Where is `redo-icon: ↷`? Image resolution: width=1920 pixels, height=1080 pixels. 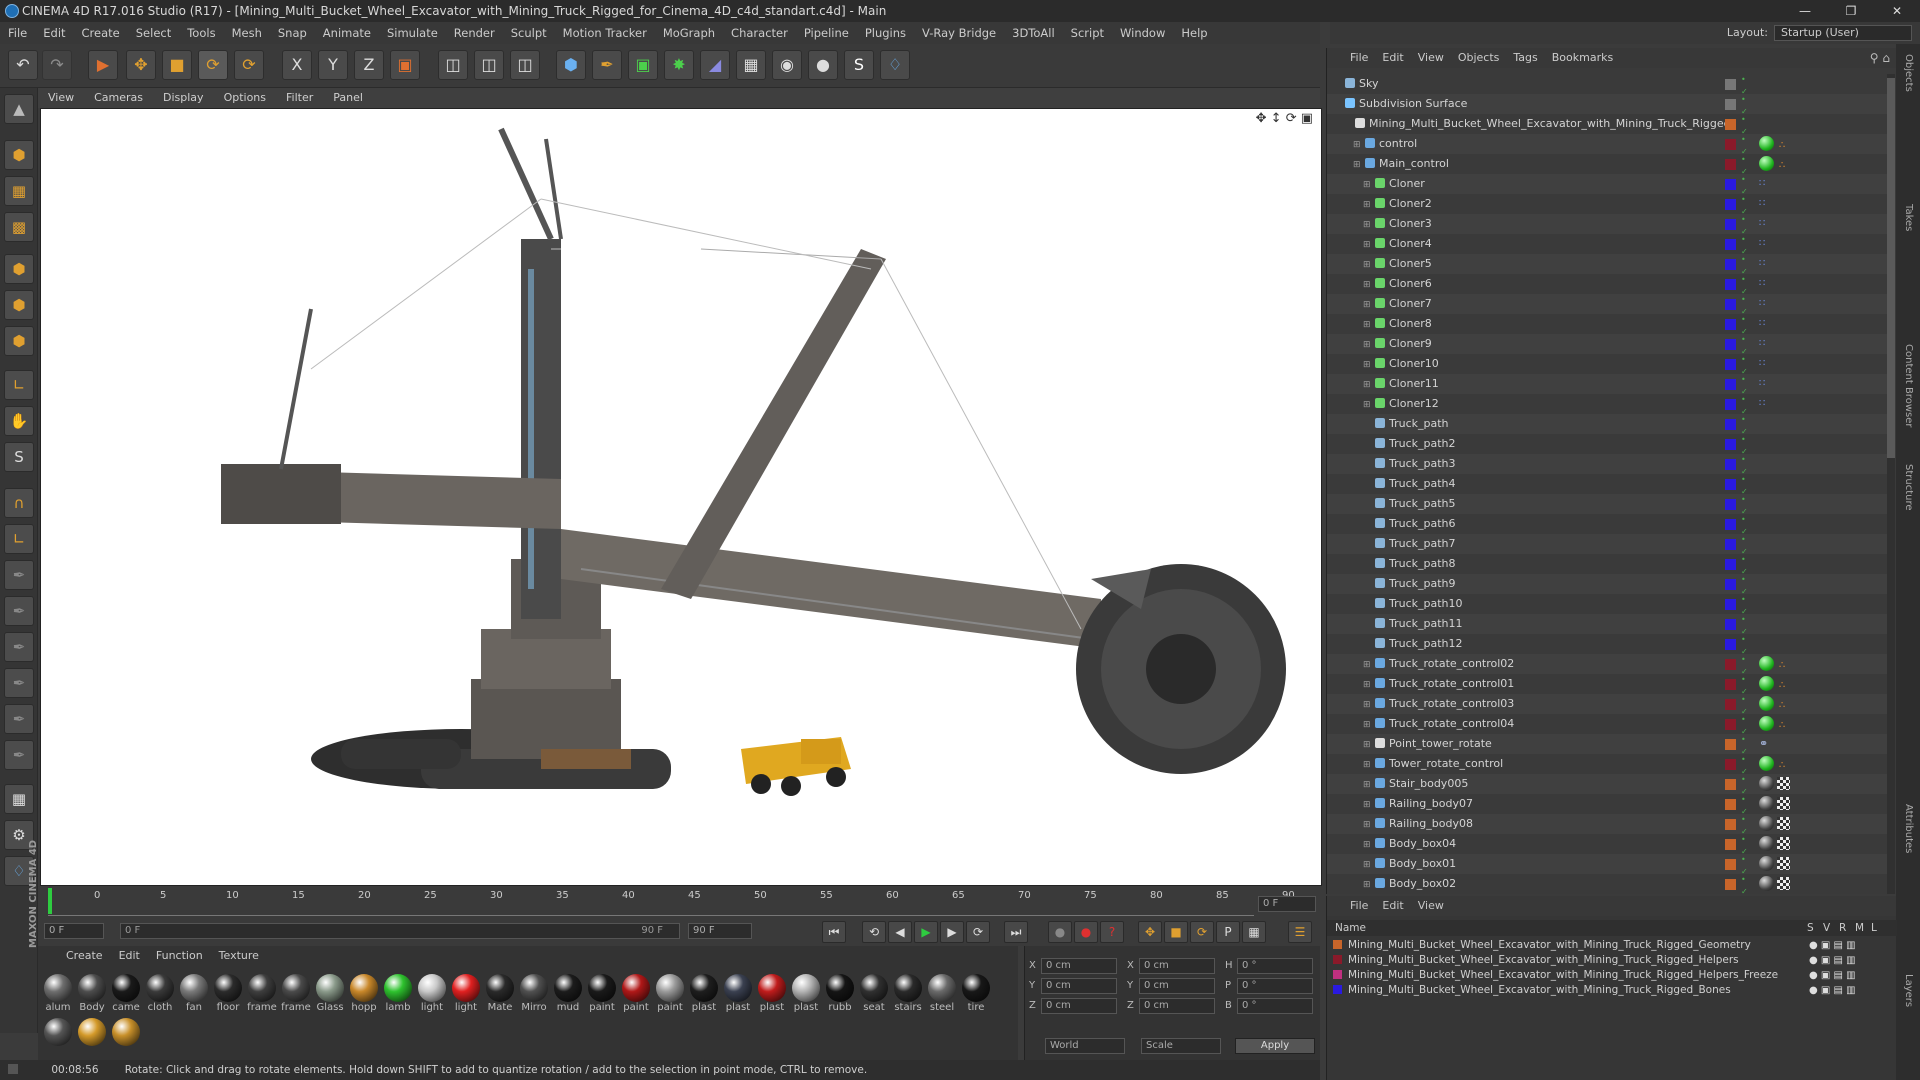 redo-icon: ↷ is located at coordinates (57, 65).